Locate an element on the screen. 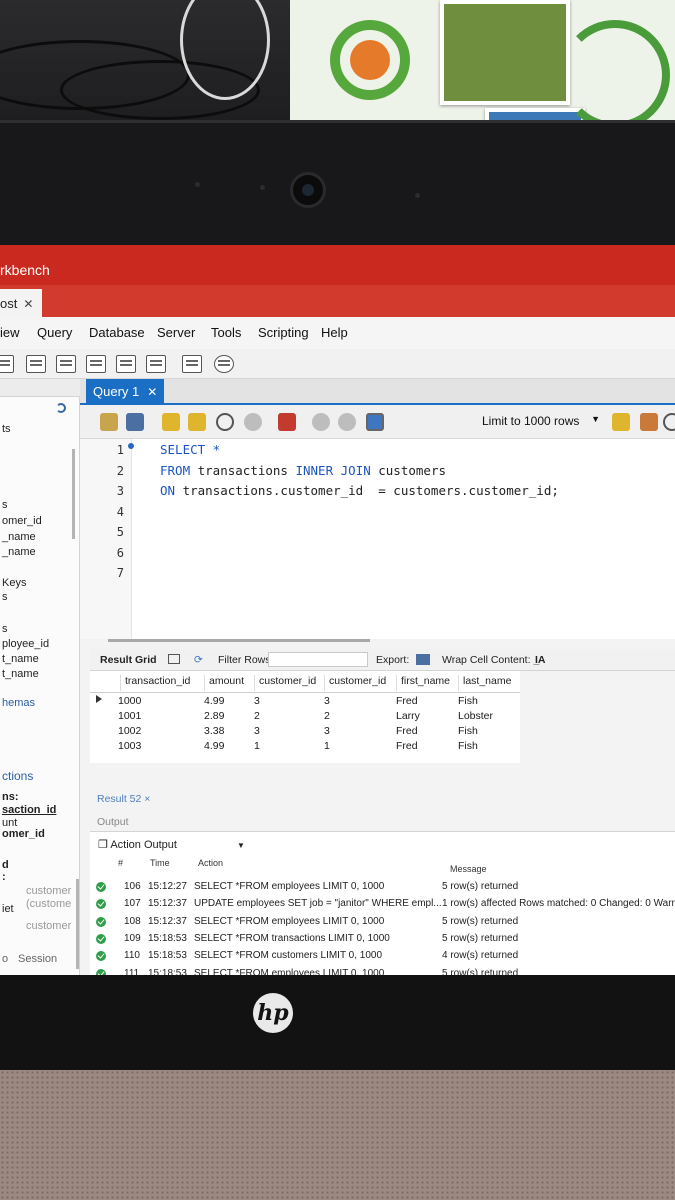 The height and width of the screenshot is (1200, 675). result-tab: Result 52 × is located at coordinates (123, 799).